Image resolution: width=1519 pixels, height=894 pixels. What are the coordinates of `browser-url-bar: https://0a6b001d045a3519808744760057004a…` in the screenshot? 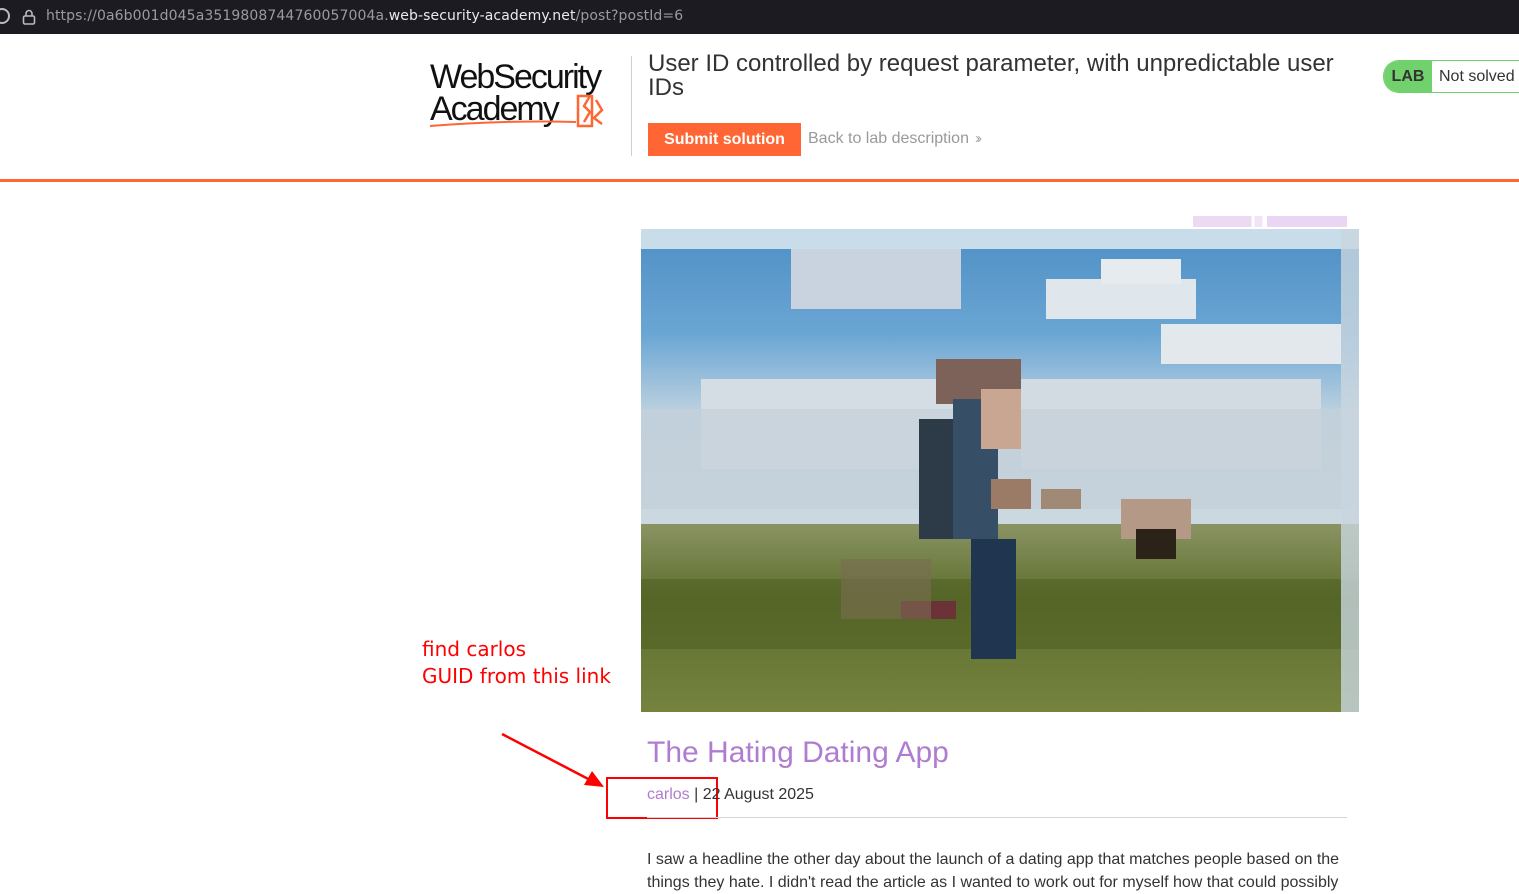 It's located at (759, 17).